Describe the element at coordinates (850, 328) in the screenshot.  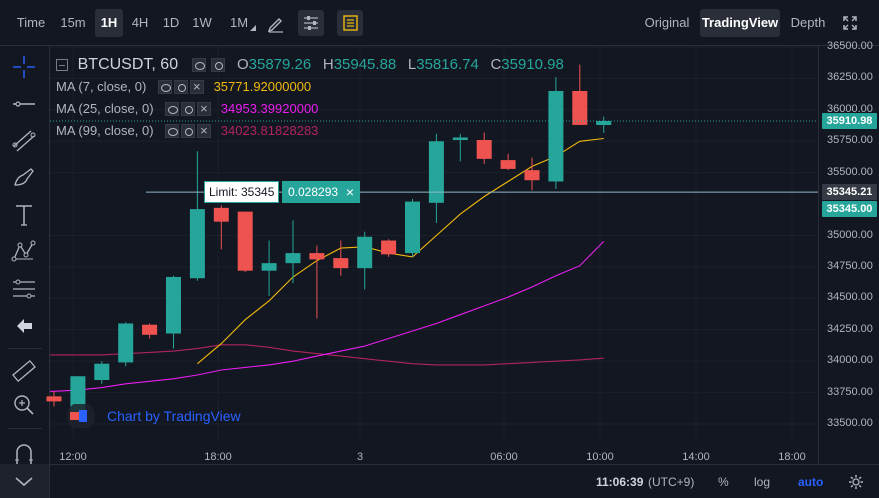
I see `price-tick-label: 34250.00` at that location.